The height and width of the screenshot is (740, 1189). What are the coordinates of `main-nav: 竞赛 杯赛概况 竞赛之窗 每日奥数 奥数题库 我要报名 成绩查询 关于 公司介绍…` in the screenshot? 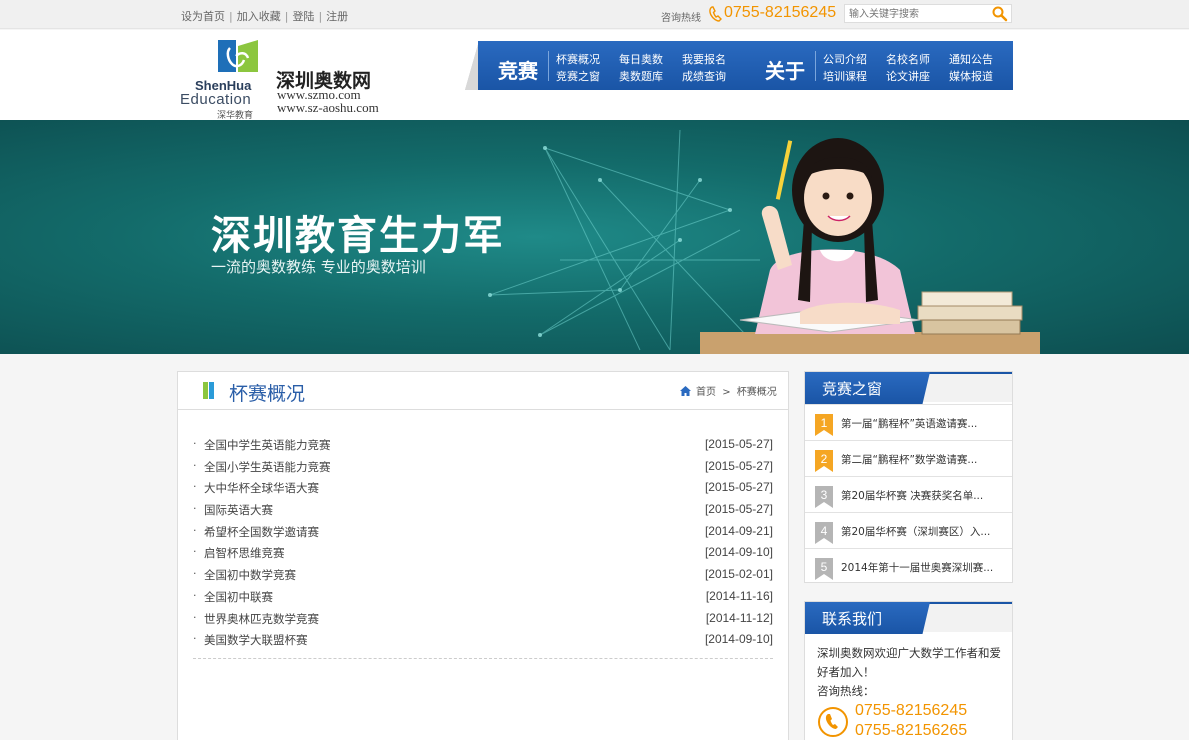 It's located at (745, 65).